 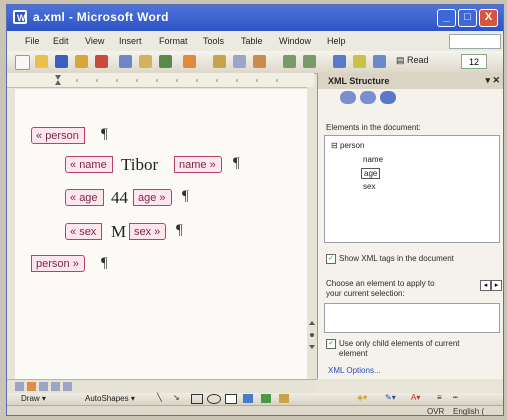 I want to click on xml-tag-name-end: name », so click(x=198, y=164).